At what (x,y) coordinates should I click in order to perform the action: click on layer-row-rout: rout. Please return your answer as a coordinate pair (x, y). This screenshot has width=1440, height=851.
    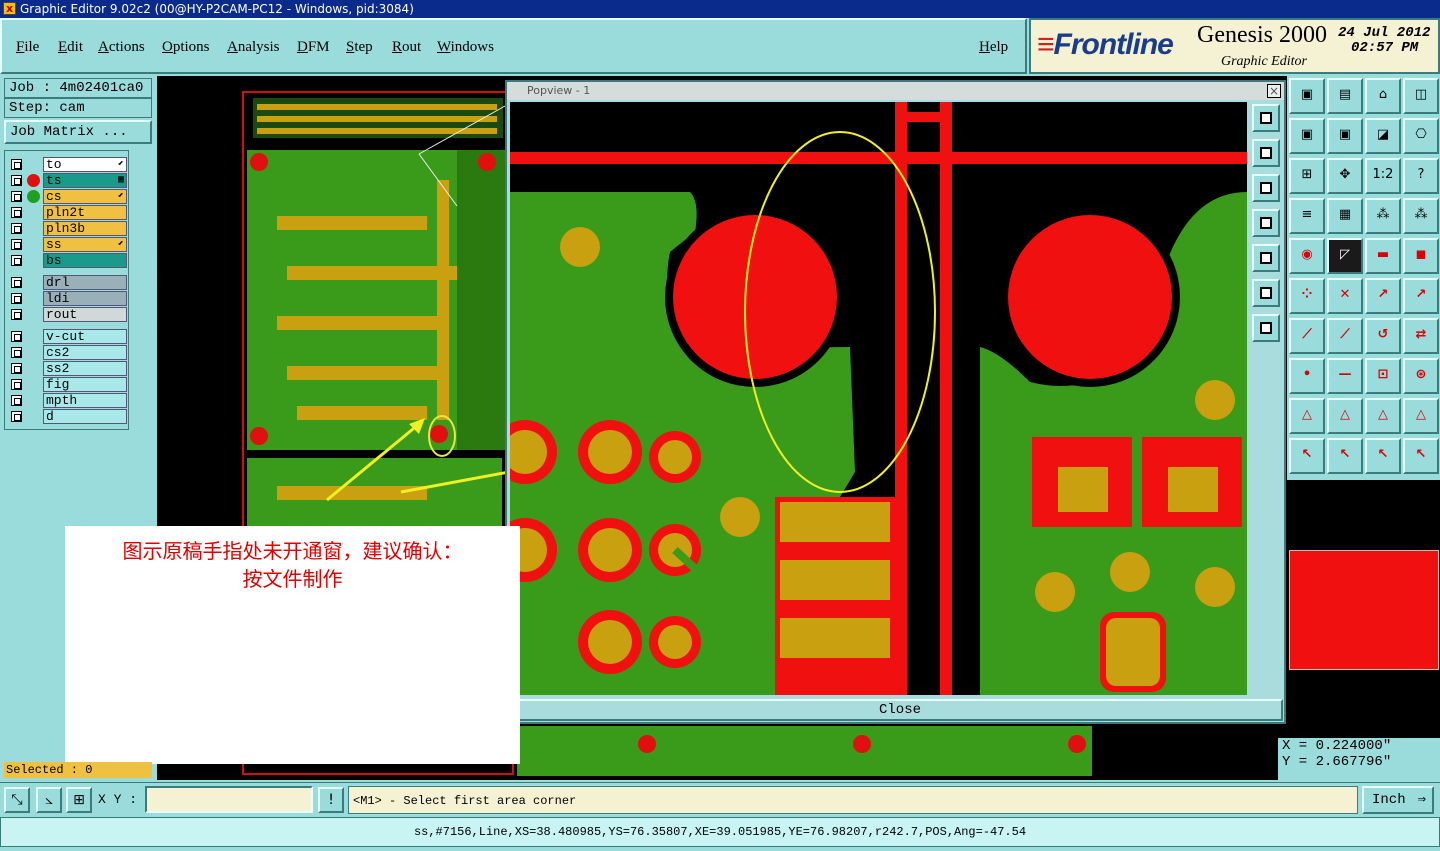
    Looking at the image, I should click on (68, 314).